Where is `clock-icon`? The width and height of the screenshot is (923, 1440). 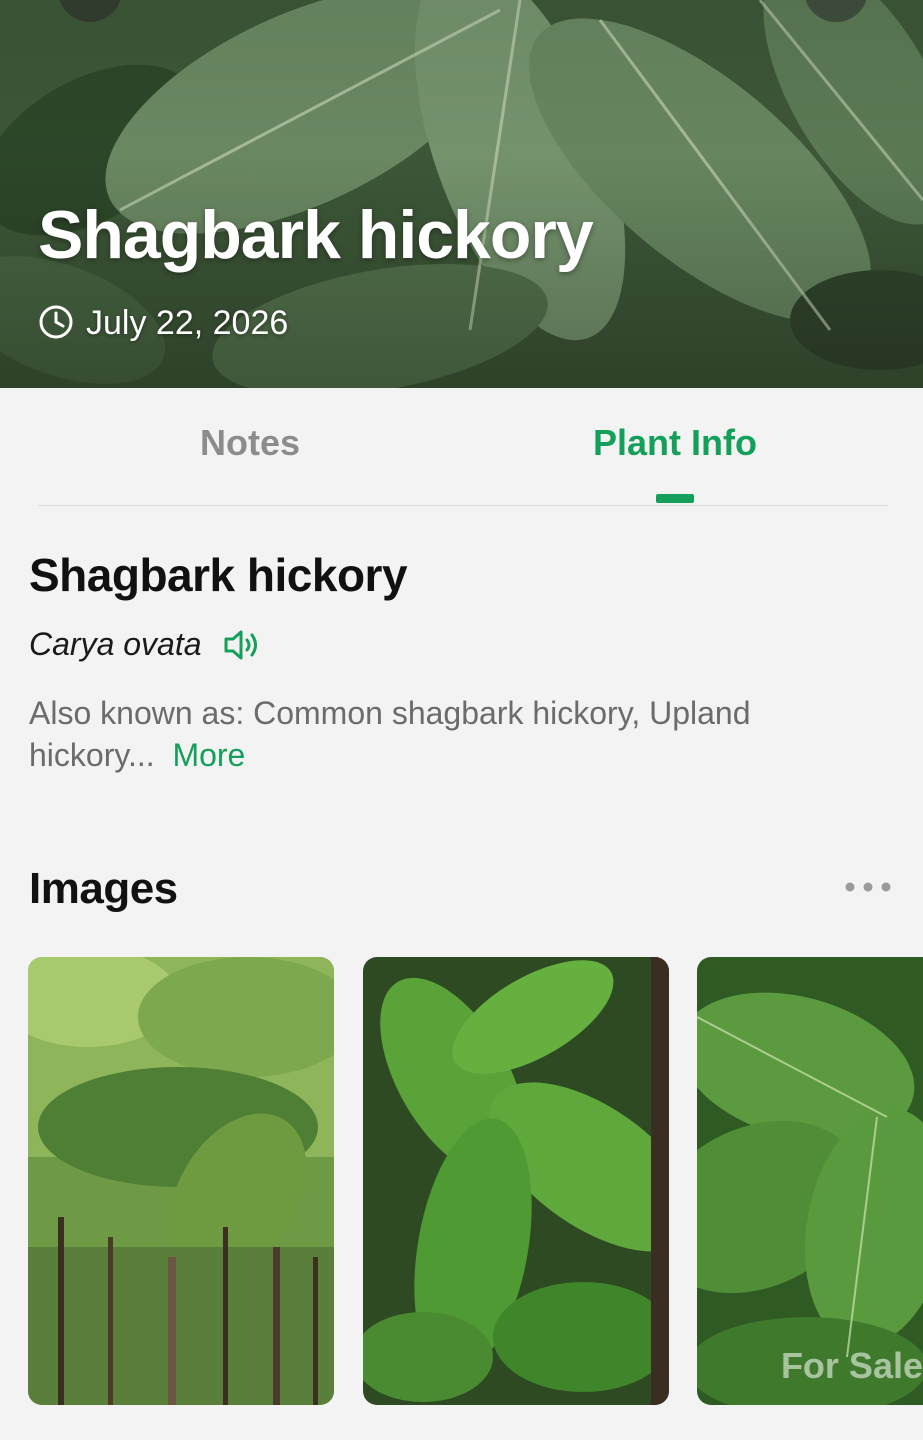 clock-icon is located at coordinates (56, 323).